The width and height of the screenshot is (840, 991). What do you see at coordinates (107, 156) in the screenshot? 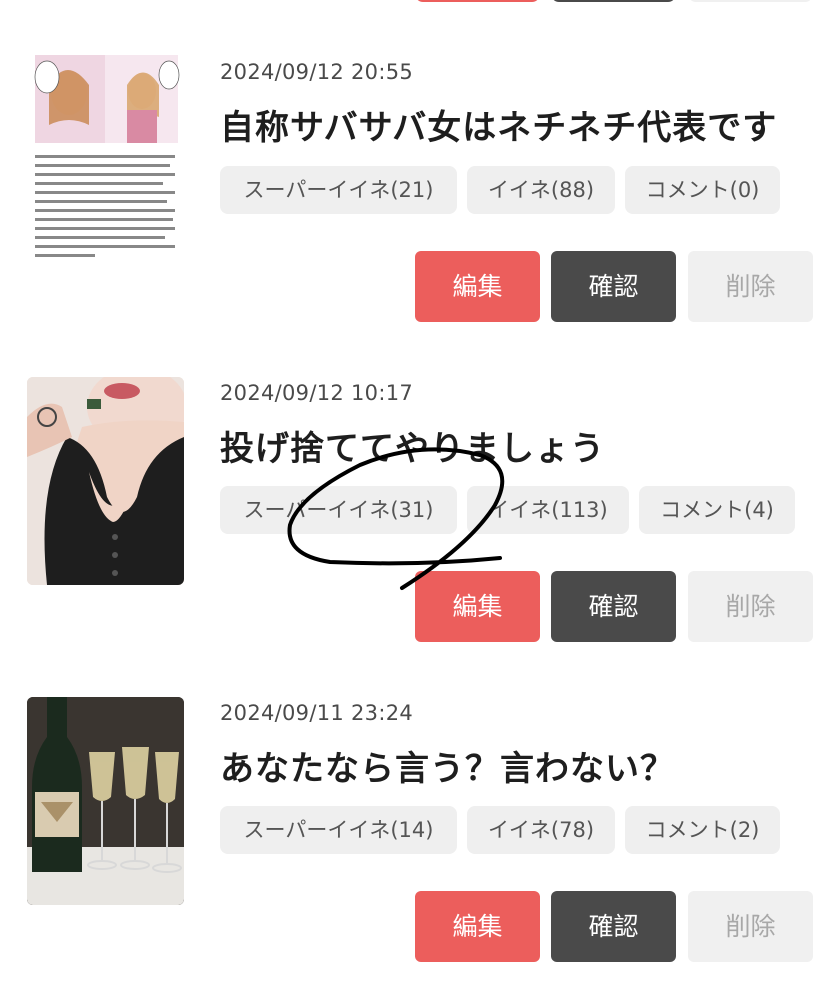
I see `manga-illustration-image` at bounding box center [107, 156].